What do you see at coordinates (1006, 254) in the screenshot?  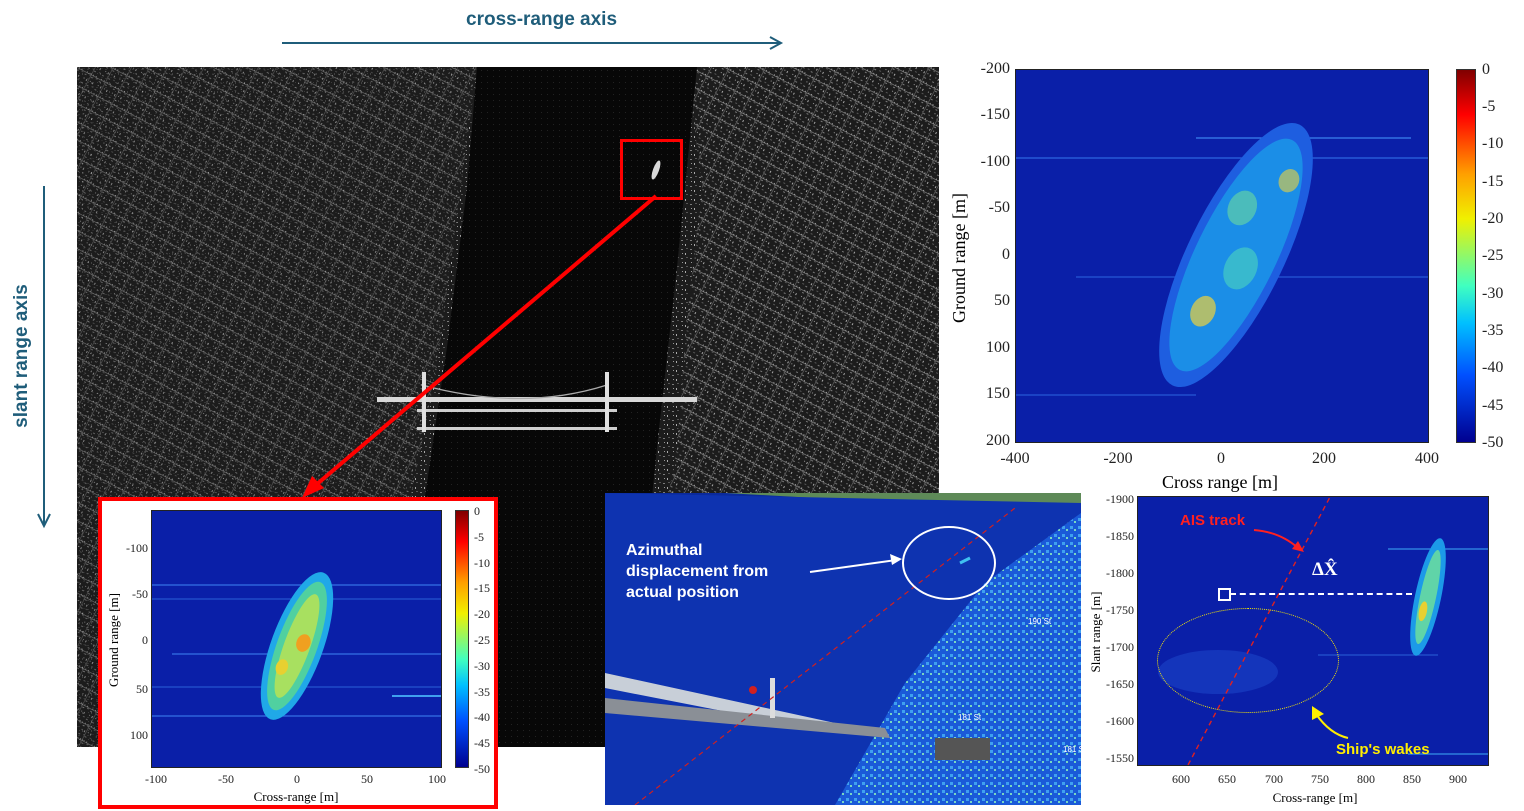 I see `main-ytick: 0` at bounding box center [1006, 254].